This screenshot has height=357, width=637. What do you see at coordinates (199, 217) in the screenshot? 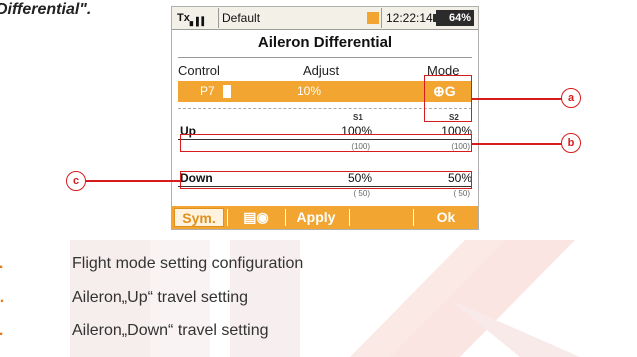
I see `sym-button: Sym.` at bounding box center [199, 217].